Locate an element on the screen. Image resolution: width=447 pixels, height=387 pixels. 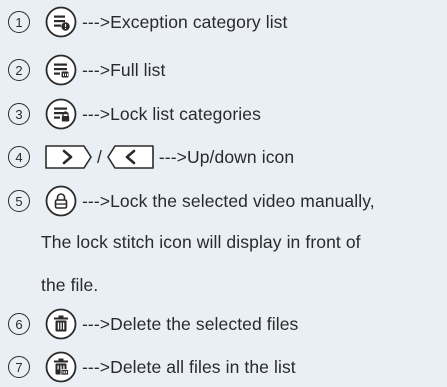
item-number: 7 is located at coordinates (19, 367).